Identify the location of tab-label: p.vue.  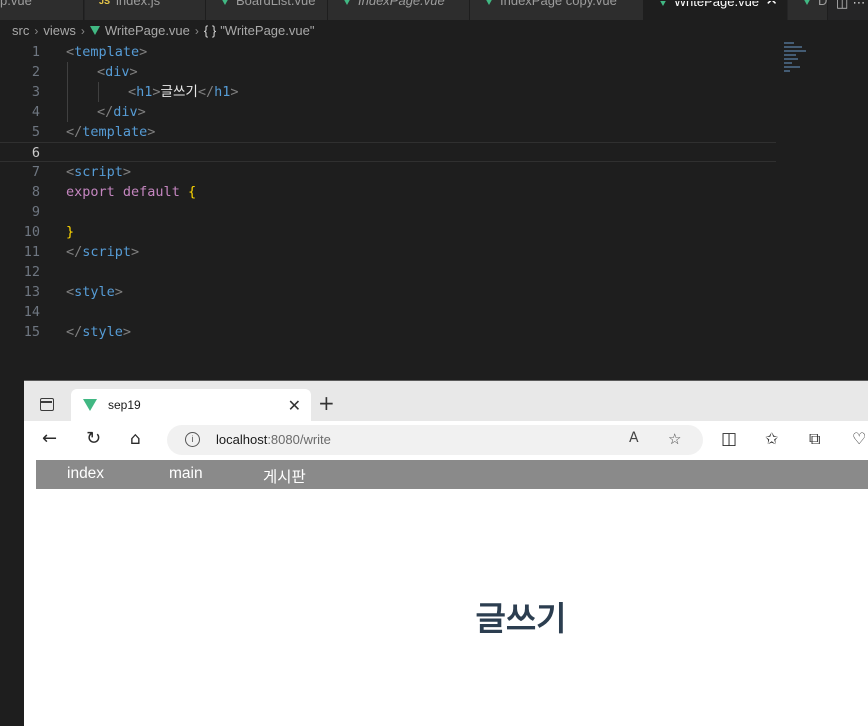
(16, 4).